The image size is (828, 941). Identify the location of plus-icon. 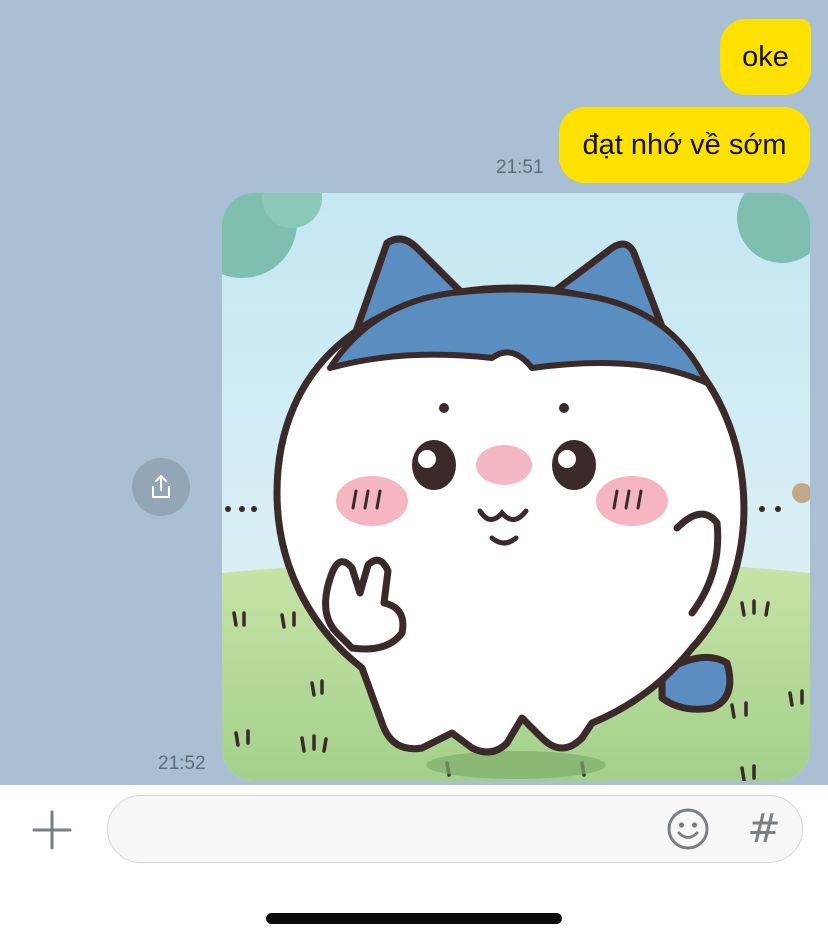
(52, 830).